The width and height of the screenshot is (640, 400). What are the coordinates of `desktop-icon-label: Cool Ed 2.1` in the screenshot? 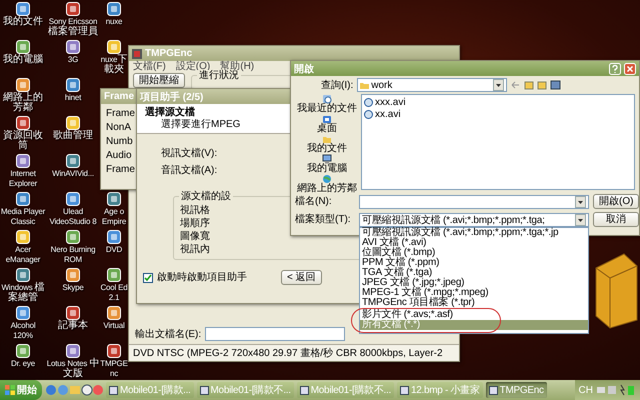 It's located at (114, 293).